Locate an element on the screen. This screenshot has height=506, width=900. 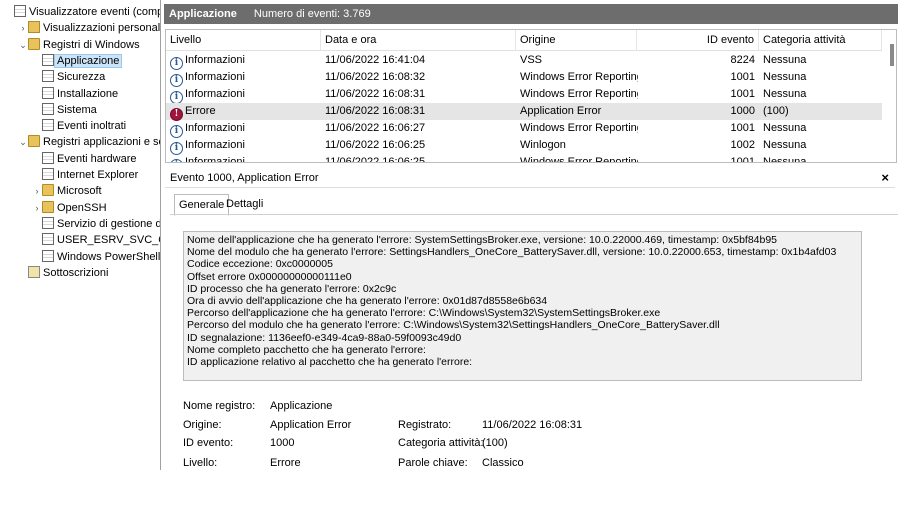
event-detail-header: Evento 1000, Application Error × is located at coordinates (530, 178).